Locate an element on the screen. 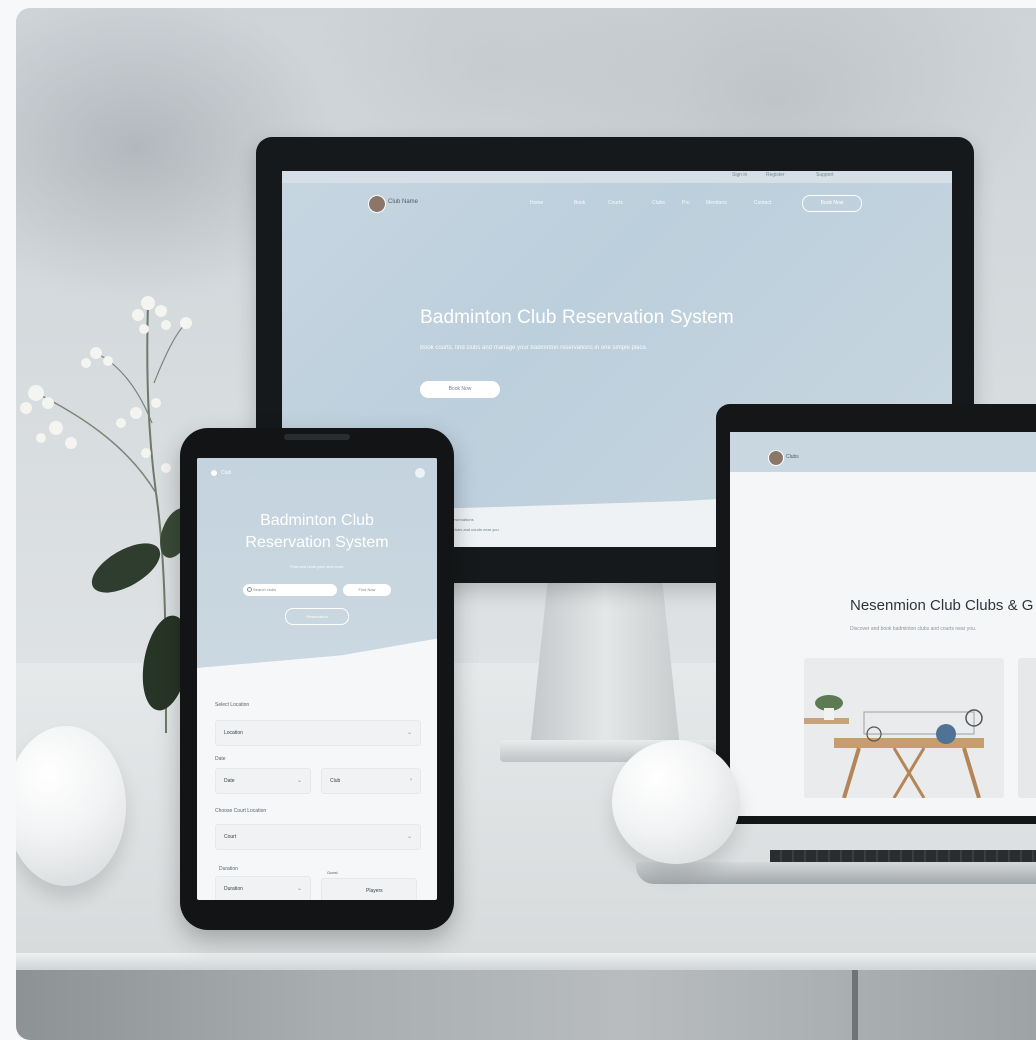  nav-link: Clubs is located at coordinates (658, 203).